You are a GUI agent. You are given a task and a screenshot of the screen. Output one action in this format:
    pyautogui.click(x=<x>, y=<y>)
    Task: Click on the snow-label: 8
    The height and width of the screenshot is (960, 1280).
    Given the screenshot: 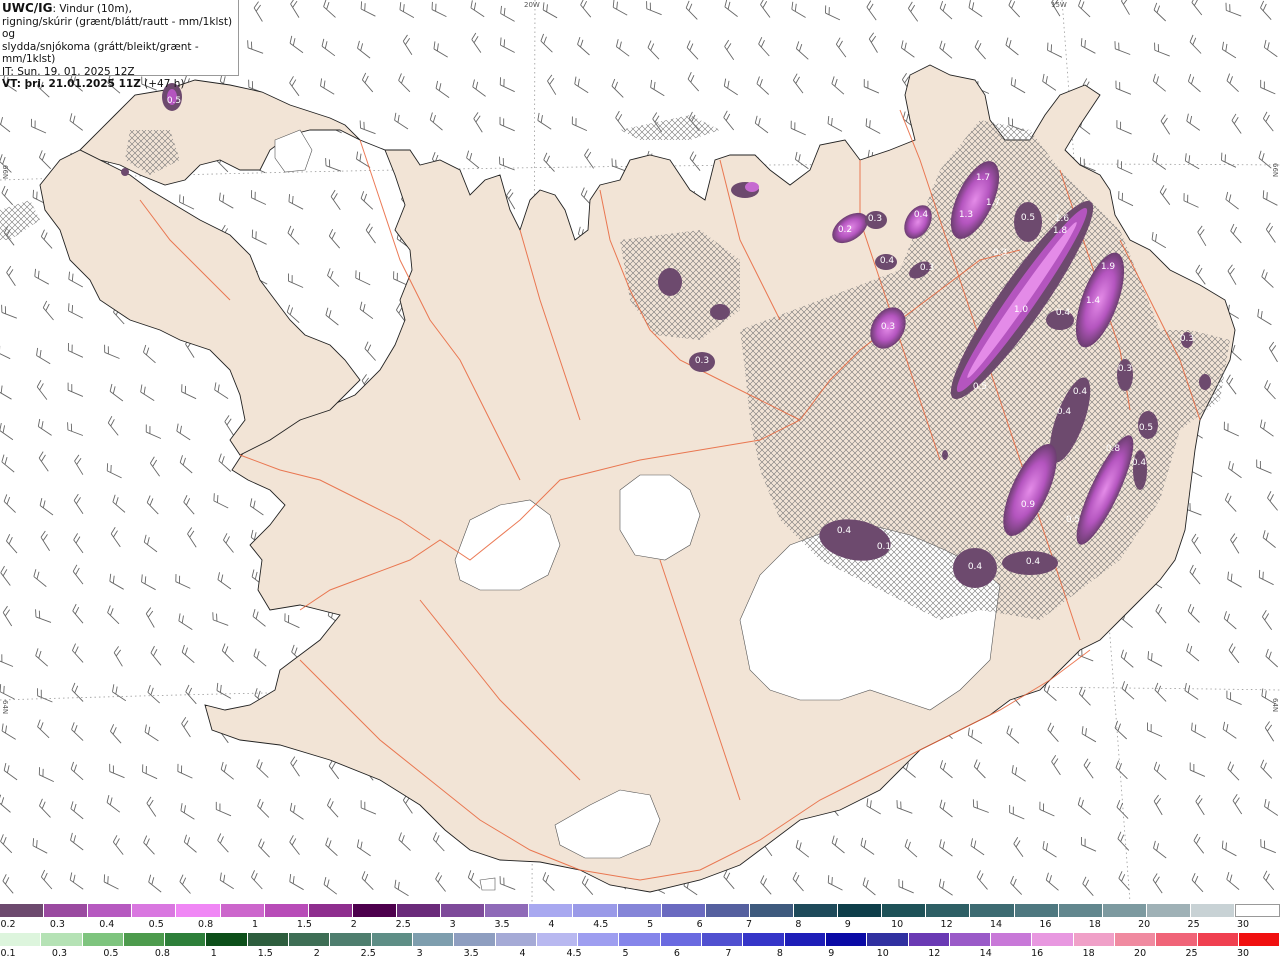 What is the action you would take?
    pyautogui.click(x=798, y=924)
    